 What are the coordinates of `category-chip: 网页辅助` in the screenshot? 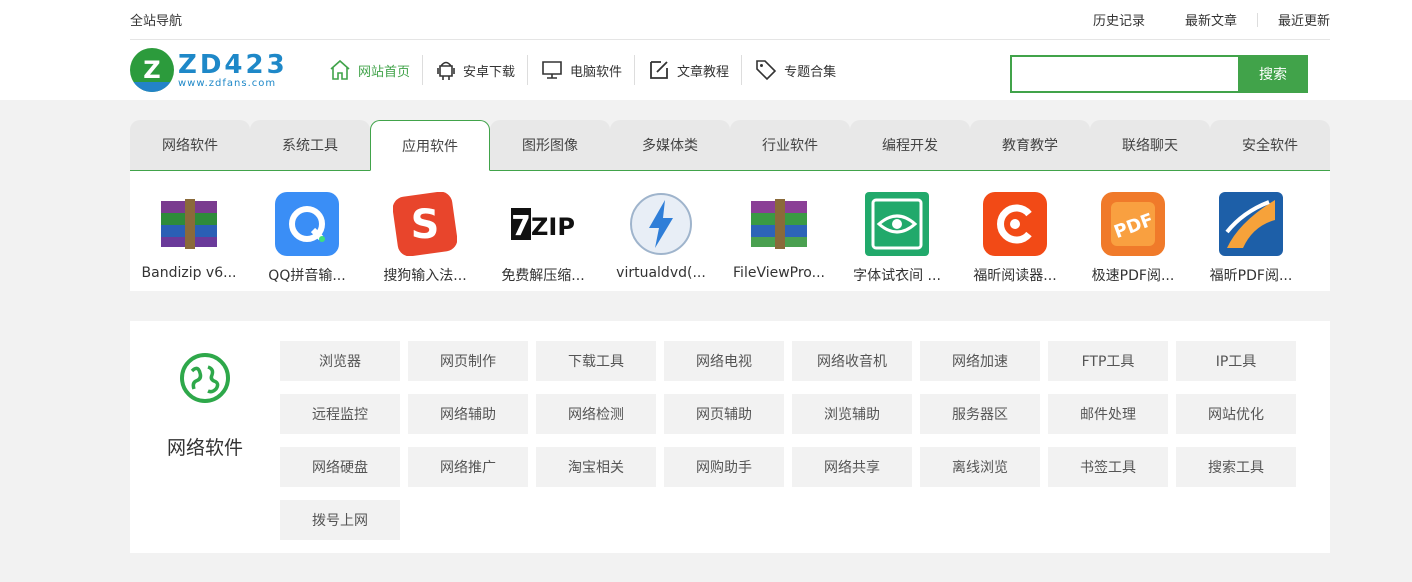 It's located at (724, 414).